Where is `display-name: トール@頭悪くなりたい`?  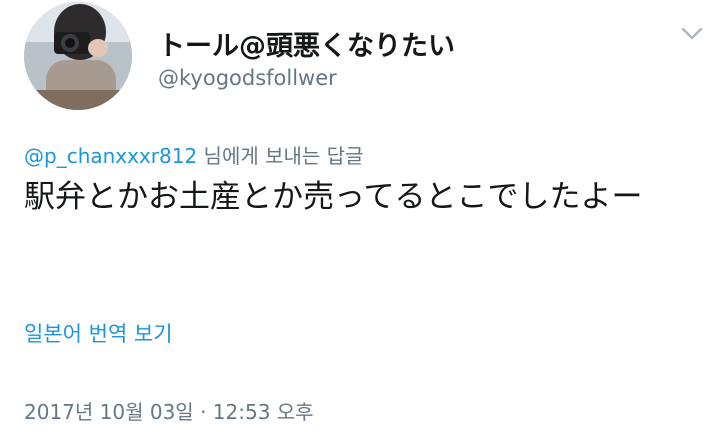
display-name: トール@頭悪くなりたい is located at coordinates (306, 43).